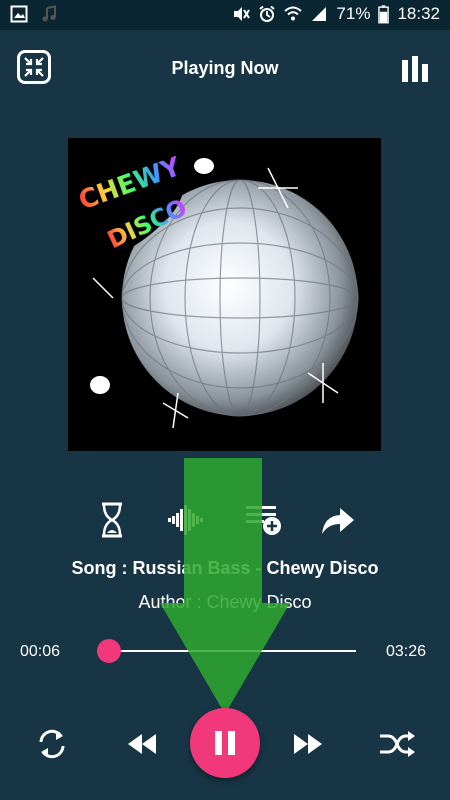 This screenshot has width=450, height=800. Describe the element at coordinates (225, 520) in the screenshot. I see `action-row` at that location.